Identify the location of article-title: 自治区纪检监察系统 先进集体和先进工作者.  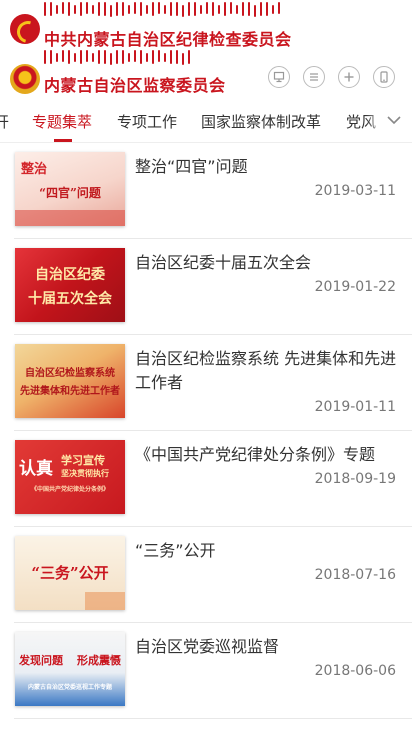
(266, 371).